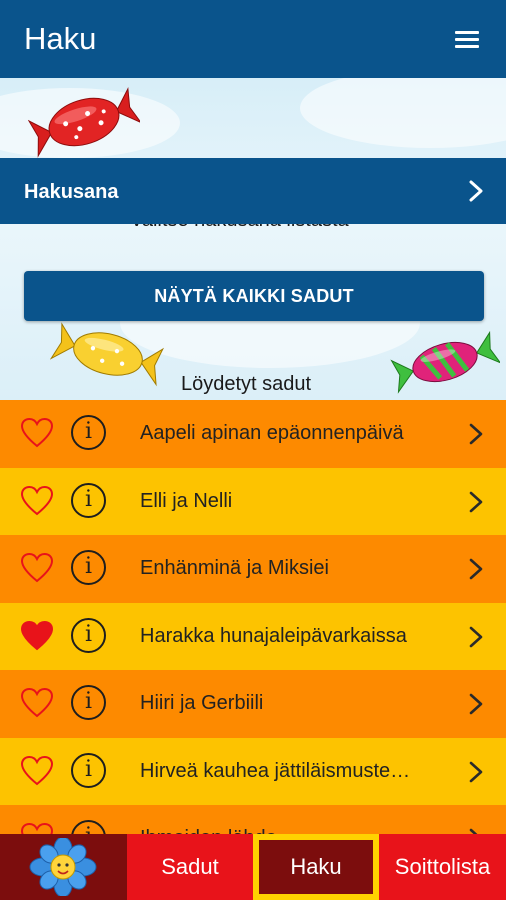 This screenshot has width=506, height=900. What do you see at coordinates (186, 500) in the screenshot?
I see `story-title: Elli ja Nelli` at bounding box center [186, 500].